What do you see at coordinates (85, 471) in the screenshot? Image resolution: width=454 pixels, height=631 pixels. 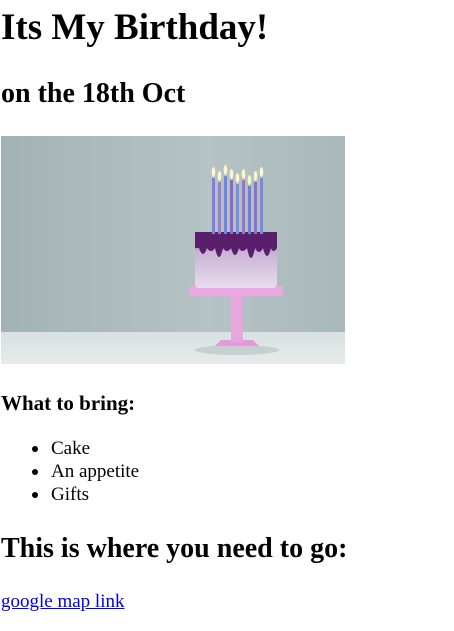 I see `list-item: An appetite` at bounding box center [85, 471].